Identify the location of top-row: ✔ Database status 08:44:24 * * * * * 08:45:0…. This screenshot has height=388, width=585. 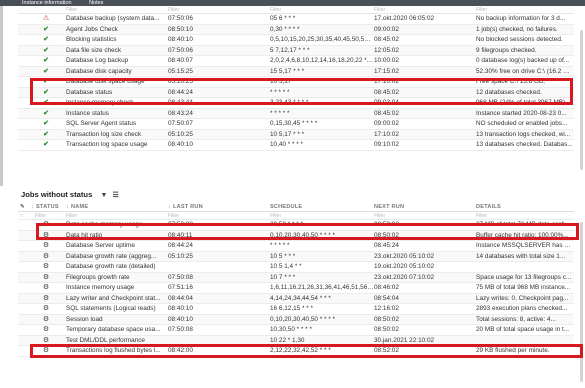
(296, 92).